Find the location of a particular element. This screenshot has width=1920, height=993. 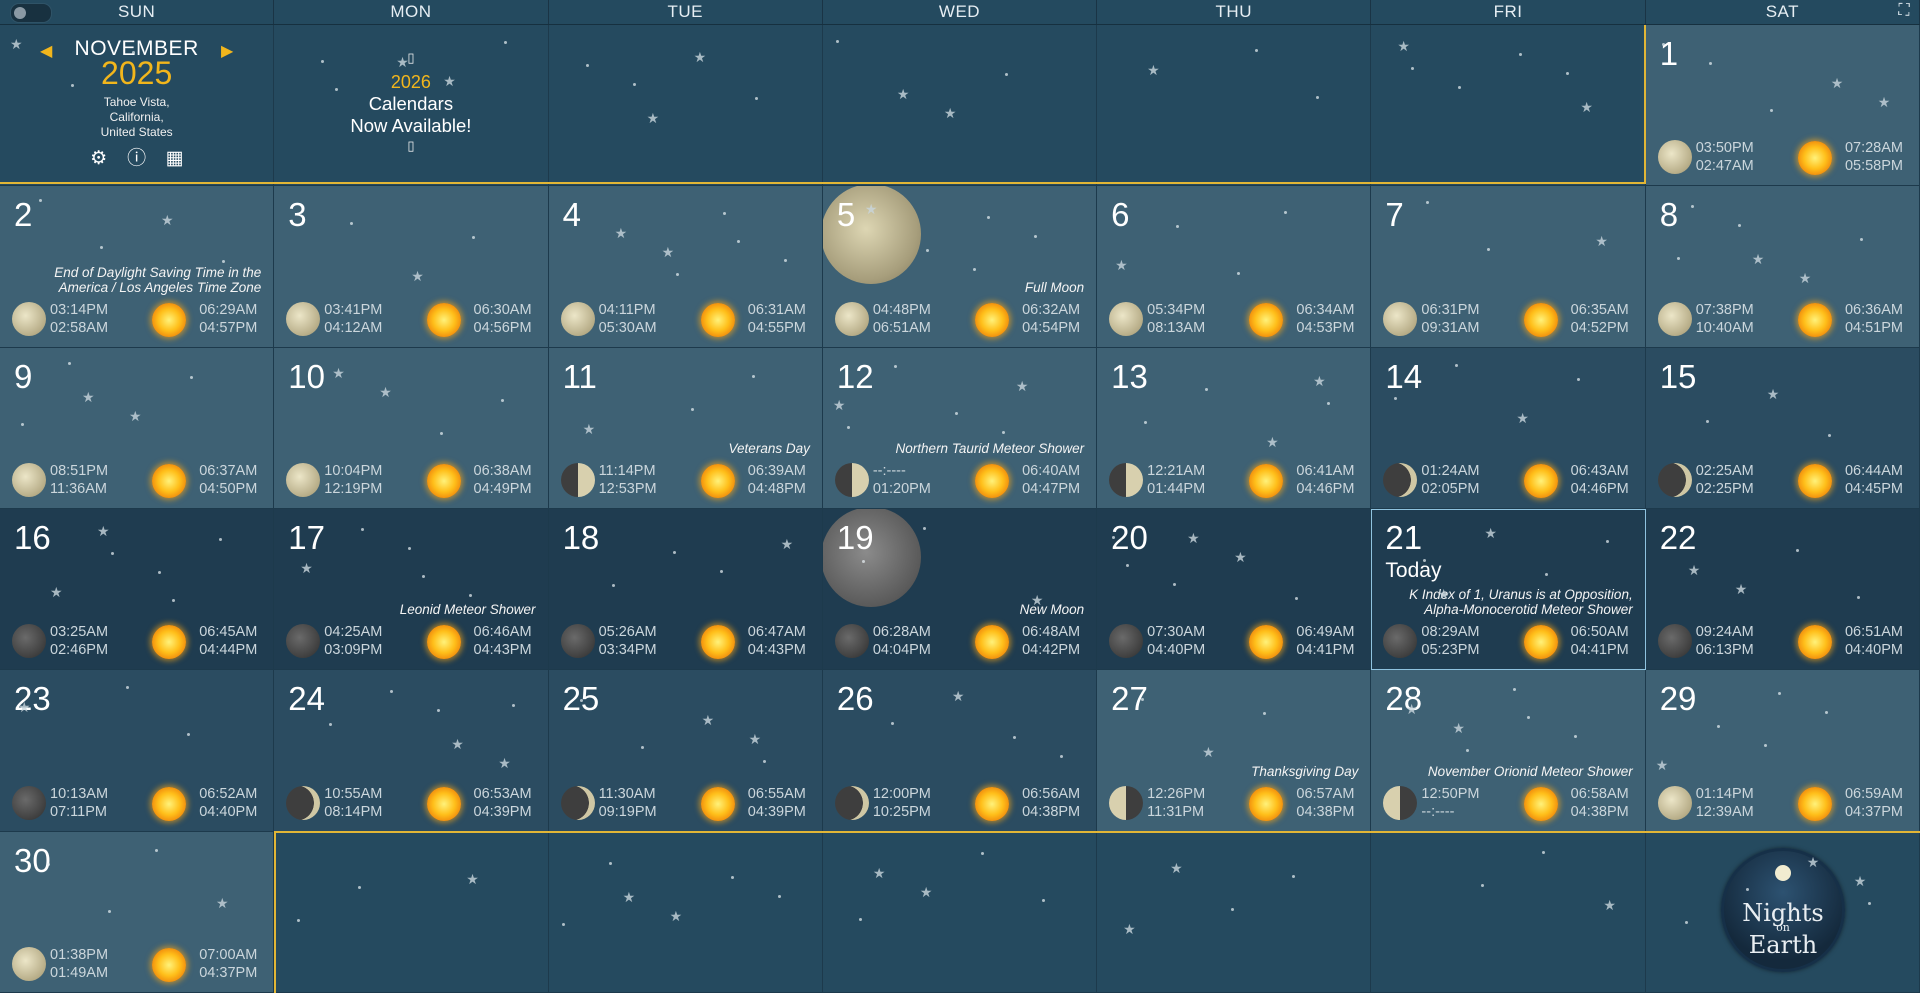

promo-glyph: ▯ is located at coordinates (411, 145).